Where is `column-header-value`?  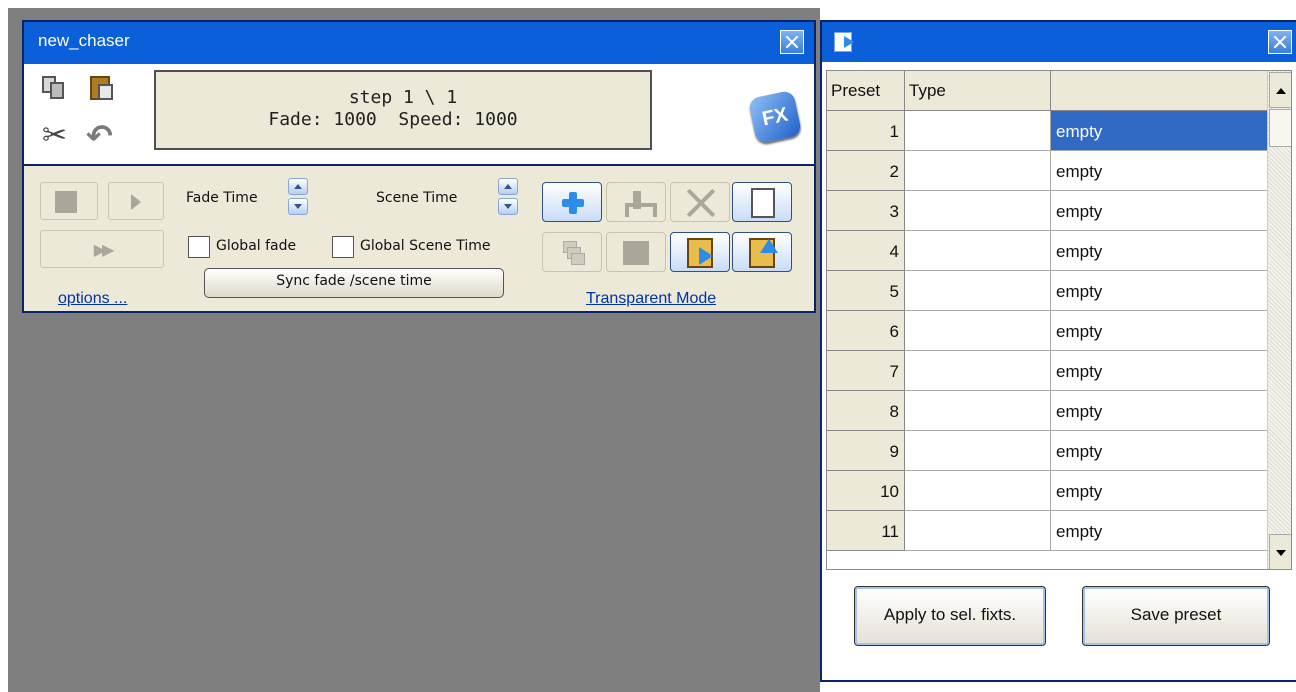
column-header-value is located at coordinates (1159, 91).